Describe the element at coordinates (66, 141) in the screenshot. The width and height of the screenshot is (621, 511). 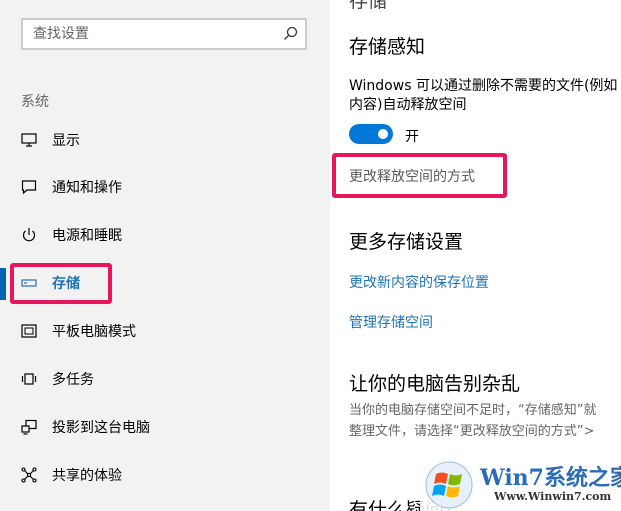
I see `sidebar-item-label: 显示` at that location.